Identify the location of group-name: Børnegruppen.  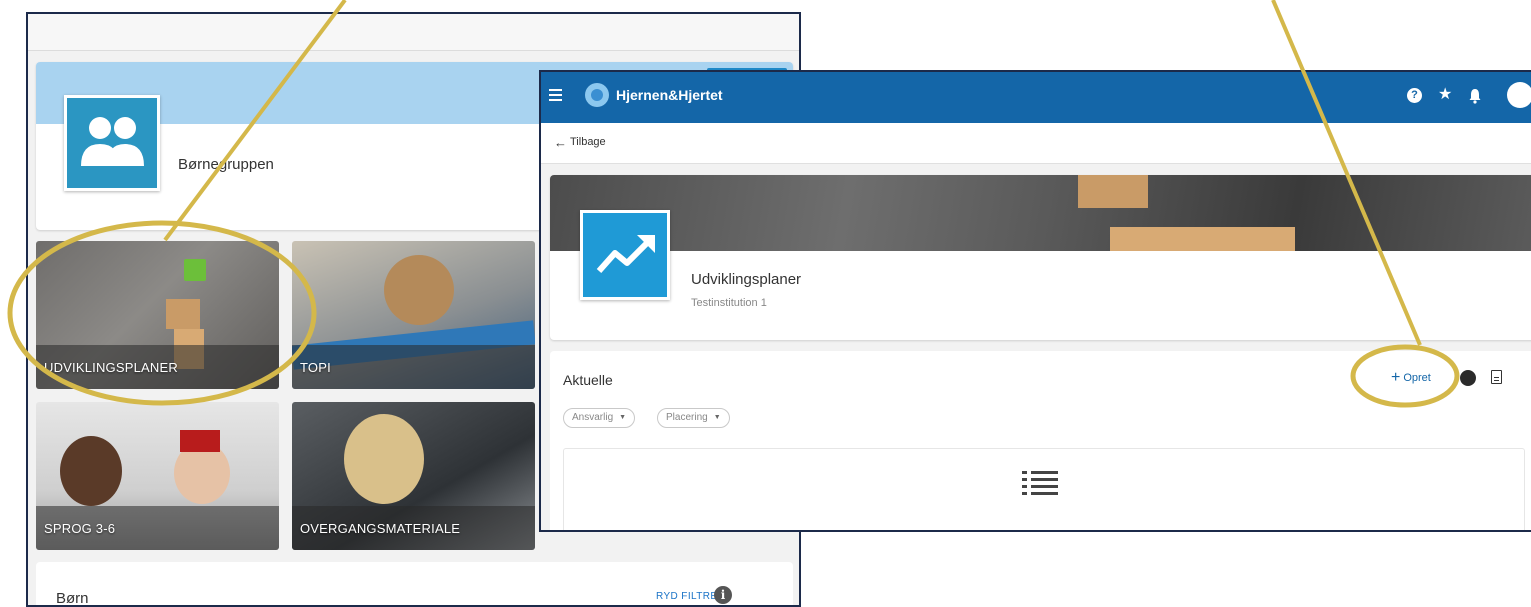
(226, 164).